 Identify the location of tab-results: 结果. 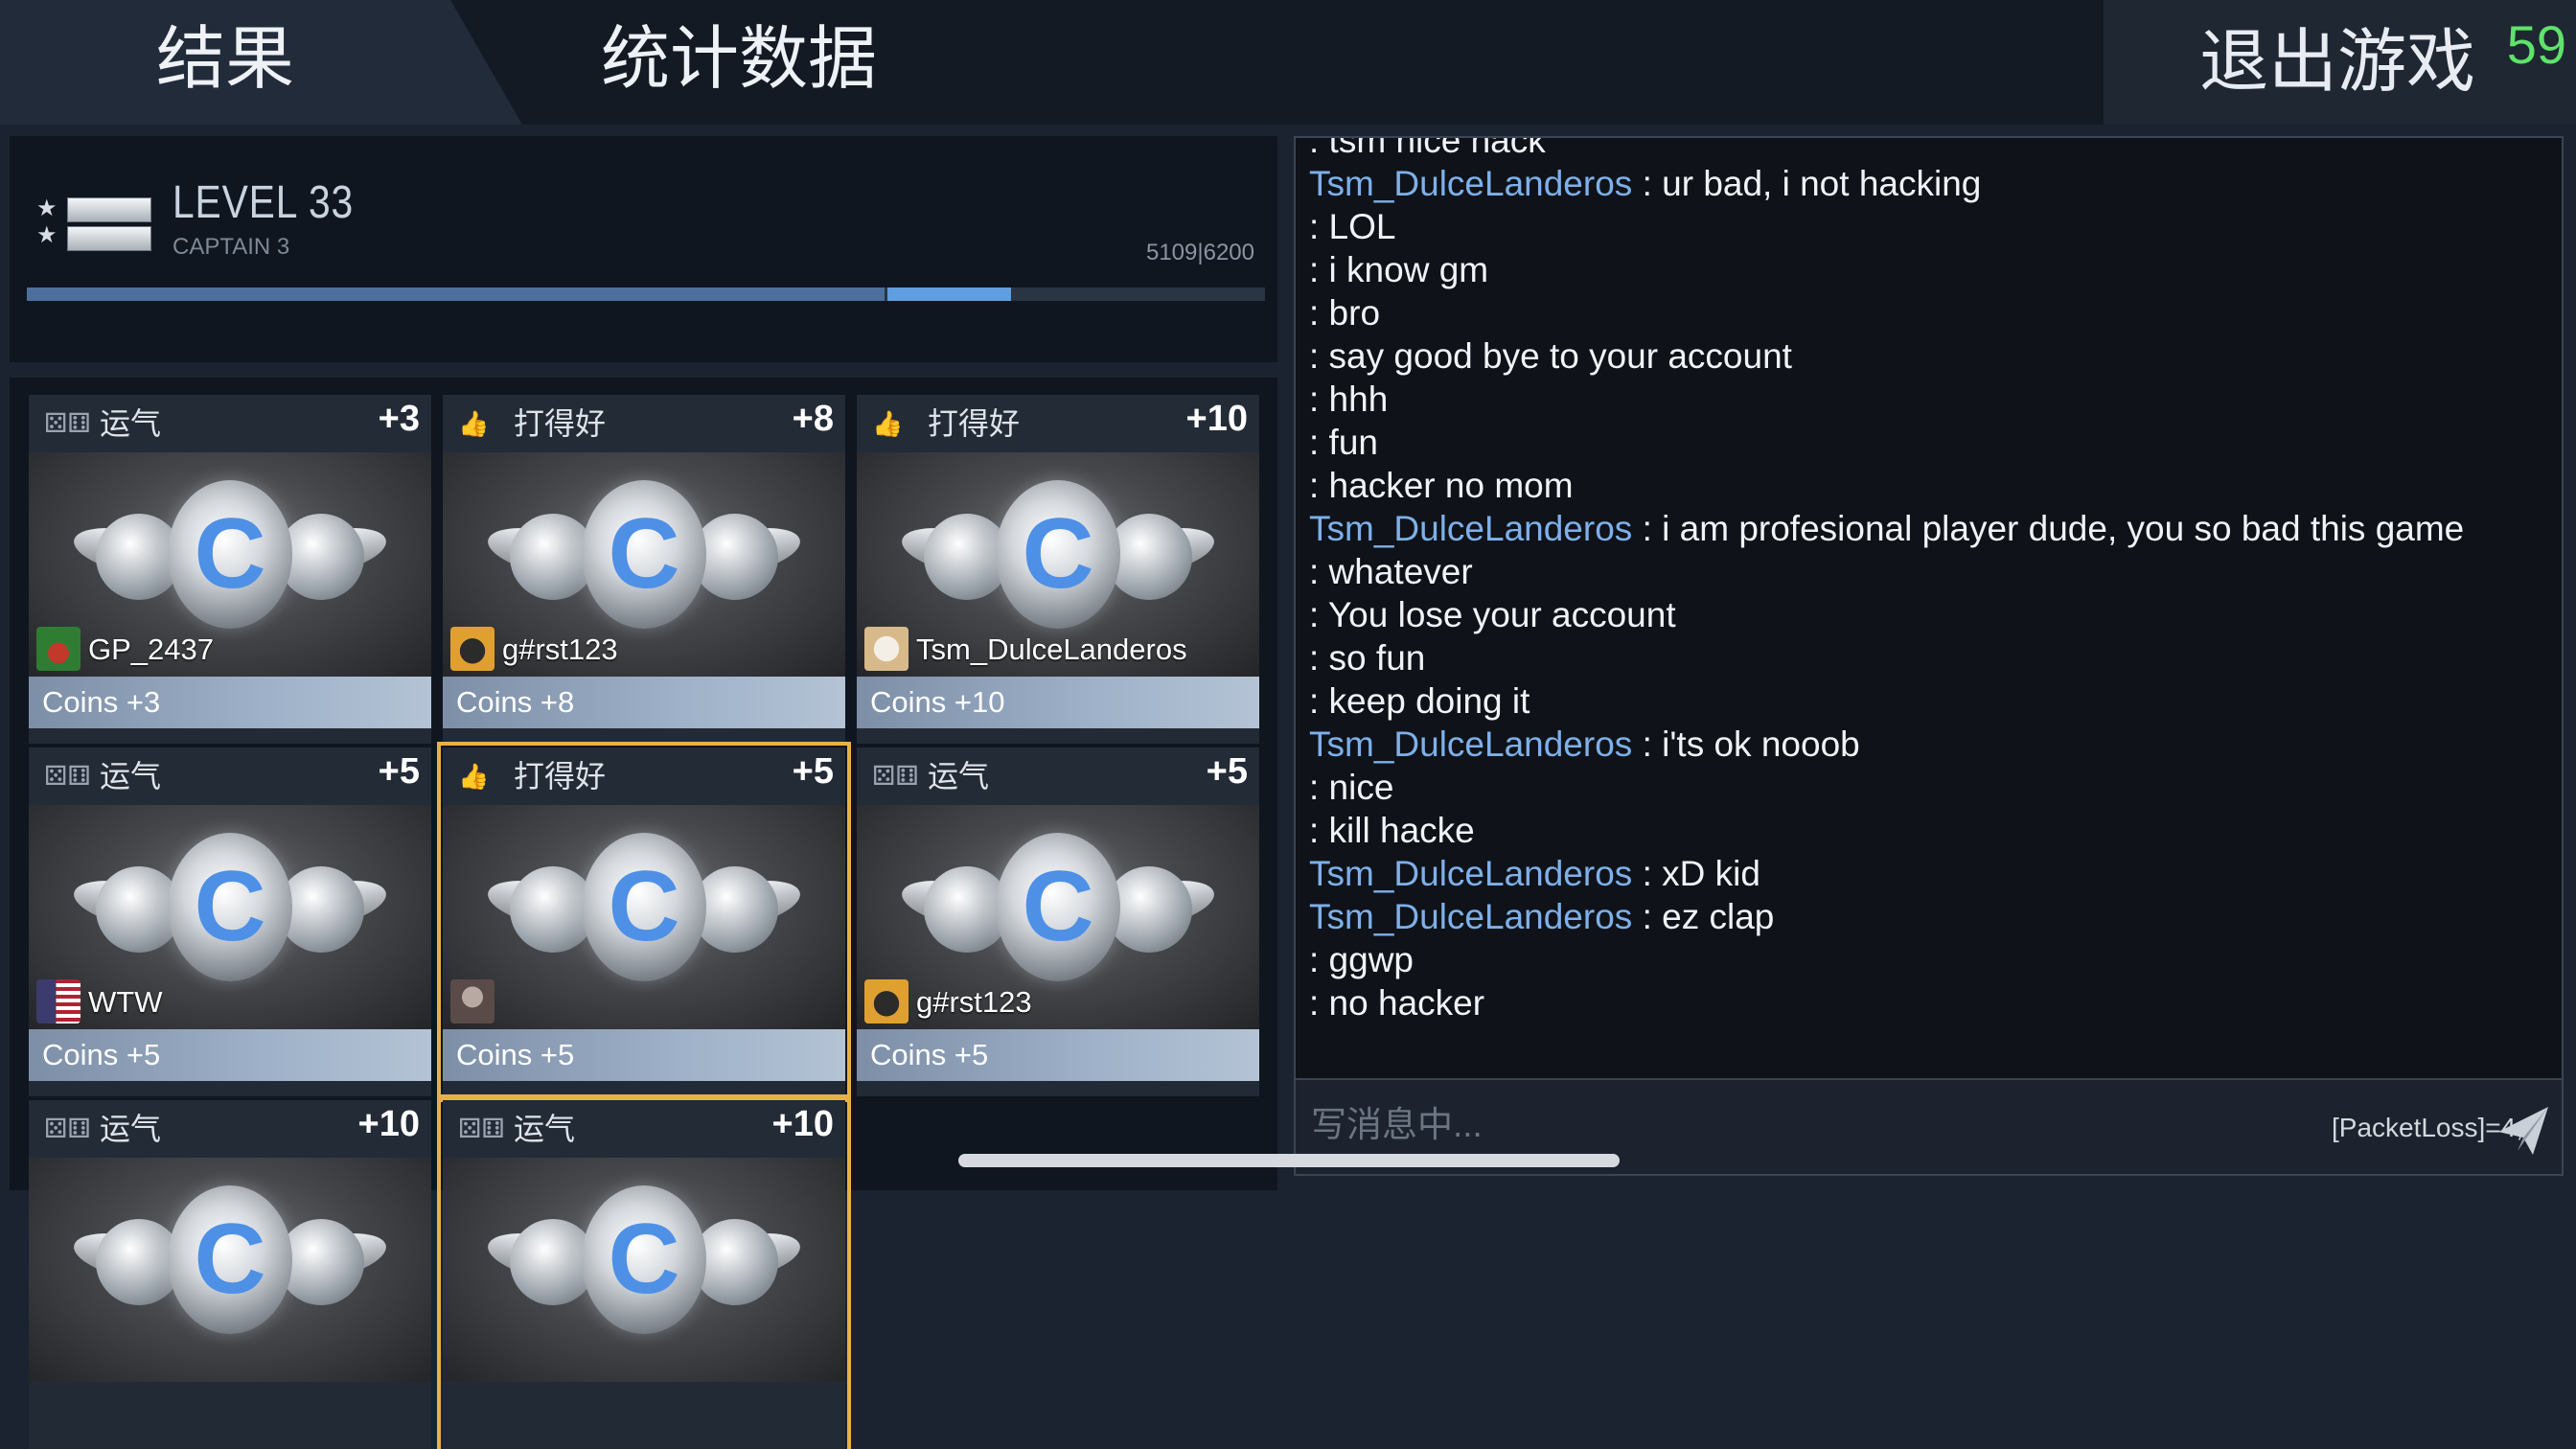
(261, 63).